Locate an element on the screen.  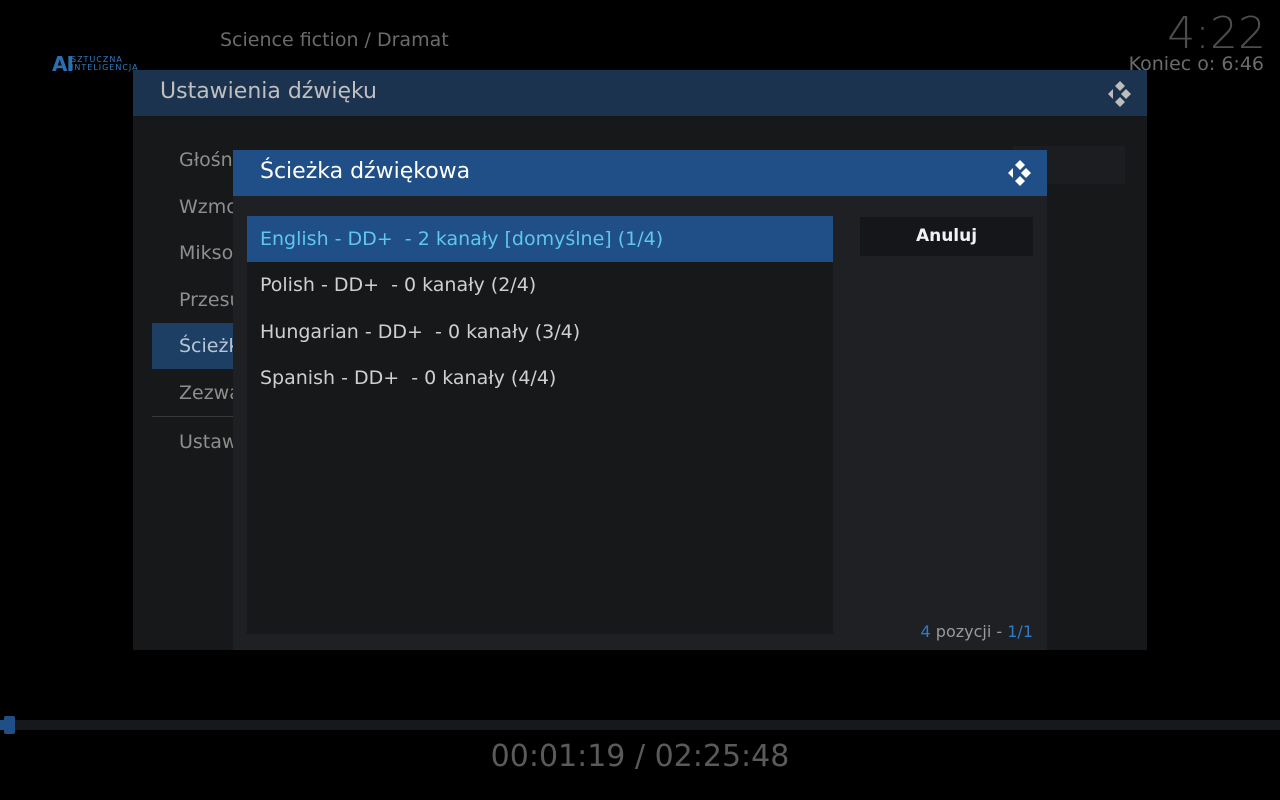
item-count-text: pozycji - is located at coordinates (969, 631).